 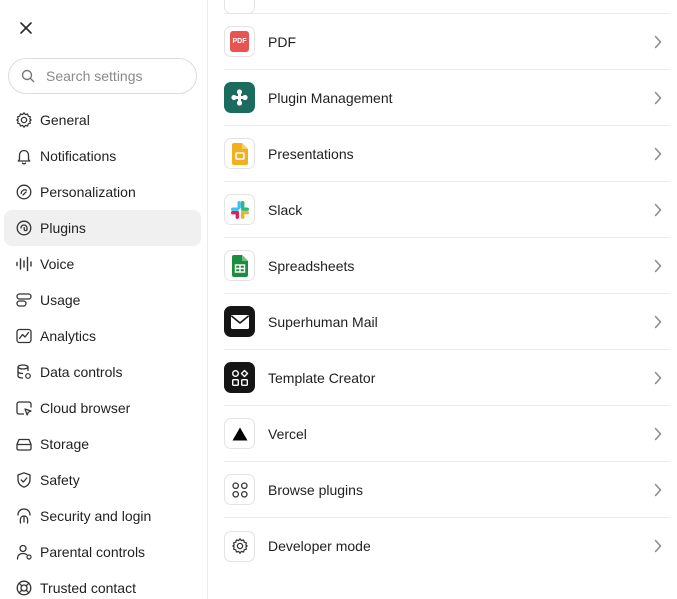 What do you see at coordinates (322, 377) in the screenshot?
I see `plugin-label: Template Creator` at bounding box center [322, 377].